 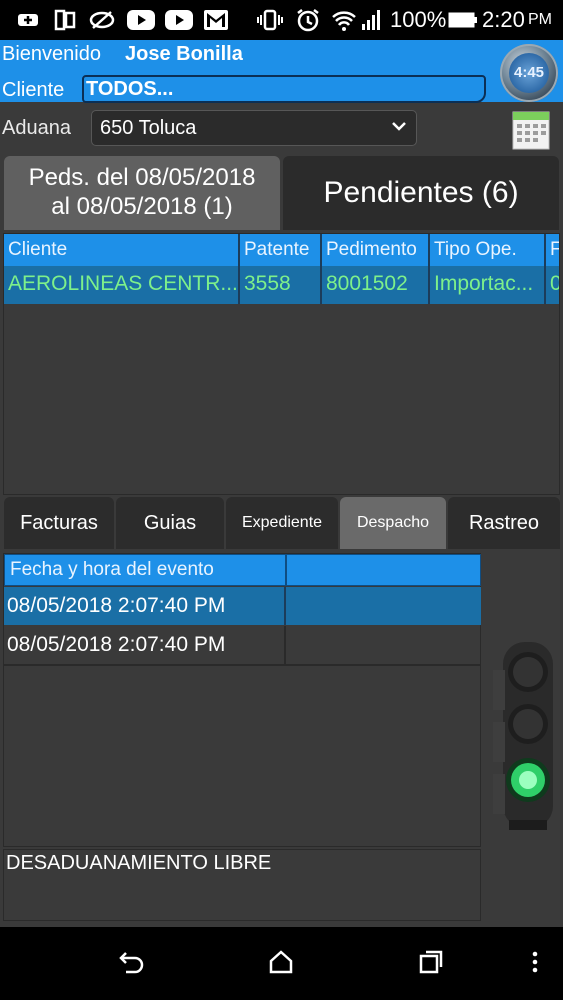 What do you see at coordinates (384, 570) in the screenshot?
I see `column-header-empty` at bounding box center [384, 570].